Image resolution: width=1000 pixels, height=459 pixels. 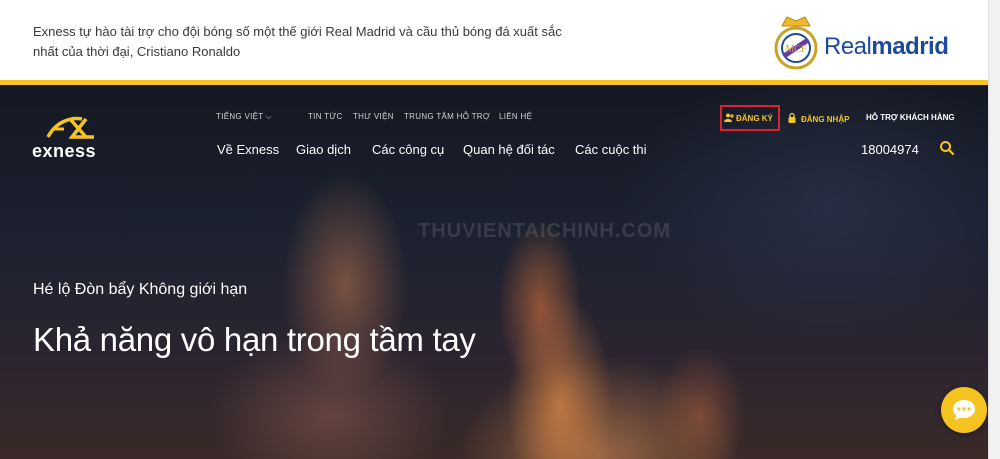 What do you see at coordinates (408, 149) in the screenshot?
I see `nav-tools: Các công cụ` at bounding box center [408, 149].